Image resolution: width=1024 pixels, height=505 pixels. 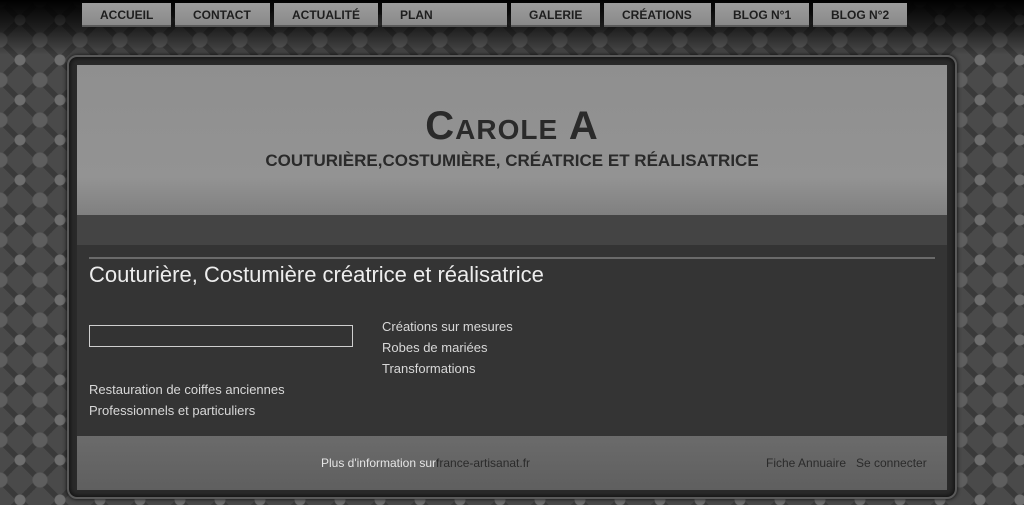 What do you see at coordinates (483, 463) in the screenshot?
I see `france-artisanat-link: france-artisanat.fr` at bounding box center [483, 463].